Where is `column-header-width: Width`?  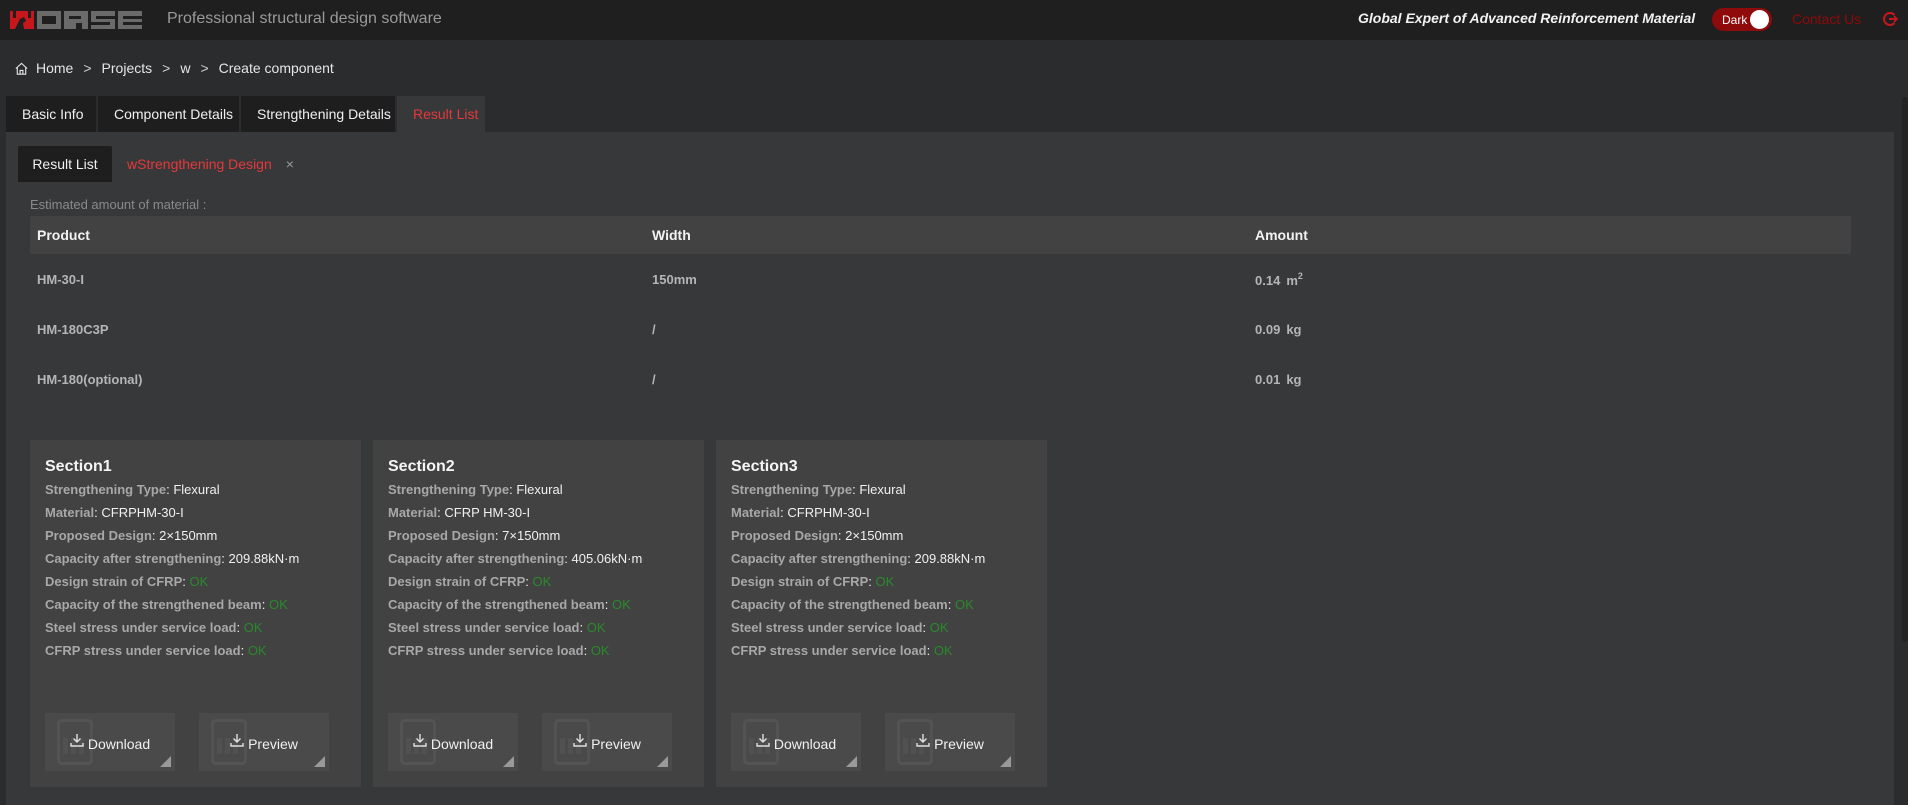
column-header-width: Width is located at coordinates (671, 235).